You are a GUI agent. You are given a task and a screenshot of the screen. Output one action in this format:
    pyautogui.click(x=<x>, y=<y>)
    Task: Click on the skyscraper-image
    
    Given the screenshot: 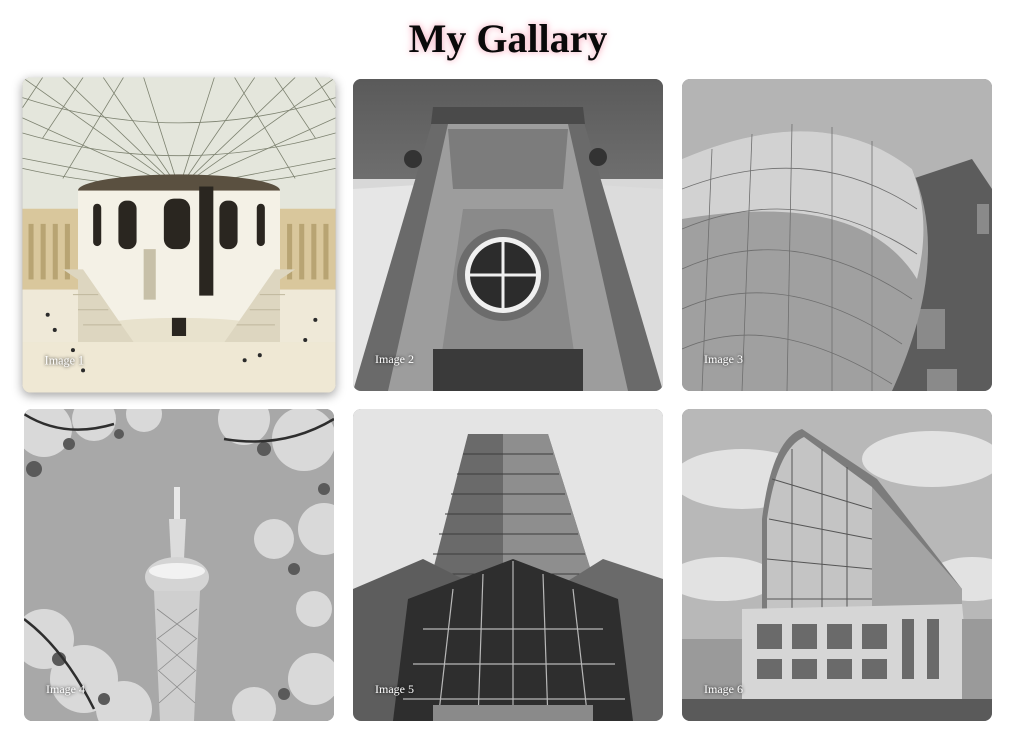 What is the action you would take?
    pyautogui.click(x=508, y=565)
    